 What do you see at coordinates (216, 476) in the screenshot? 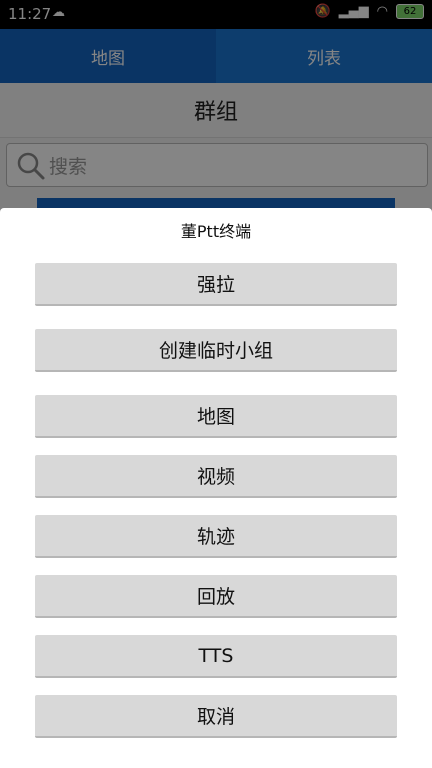
I see `video-button: 视频` at bounding box center [216, 476].